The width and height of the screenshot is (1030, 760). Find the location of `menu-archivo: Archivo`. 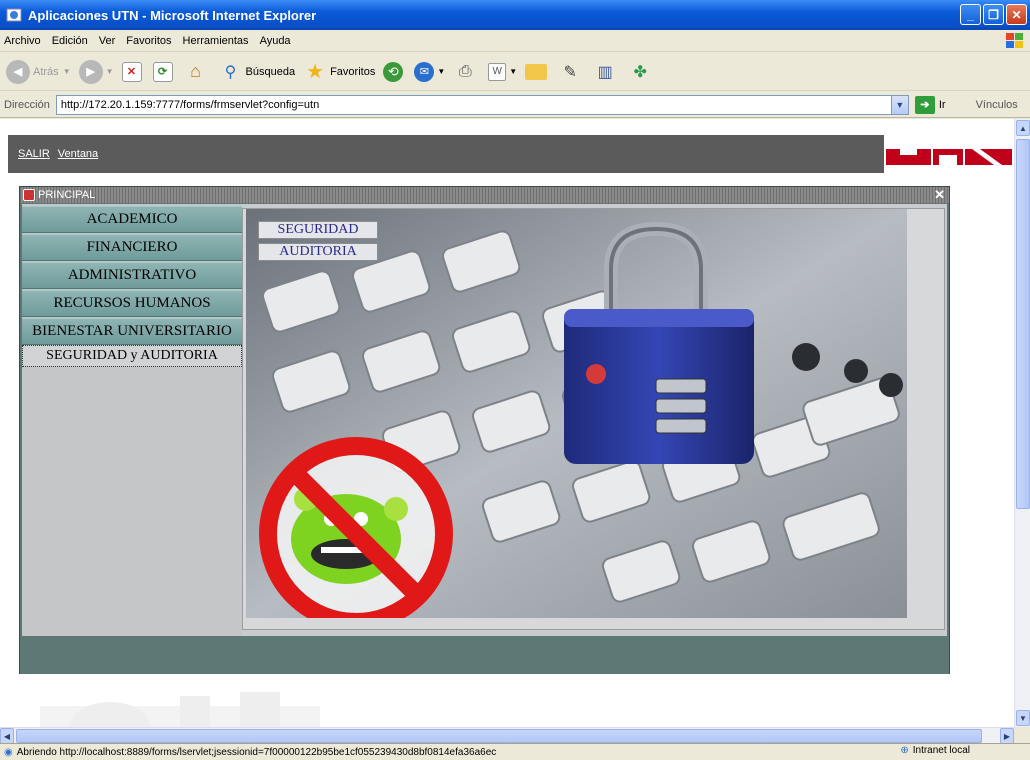

menu-archivo: Archivo is located at coordinates (22, 41).